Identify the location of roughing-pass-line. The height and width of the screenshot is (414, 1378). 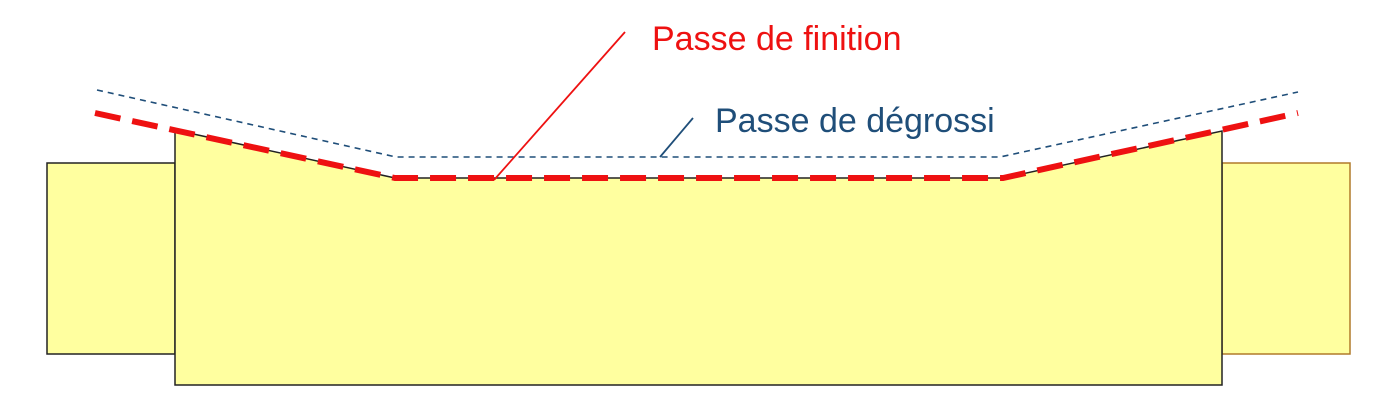
(697, 123).